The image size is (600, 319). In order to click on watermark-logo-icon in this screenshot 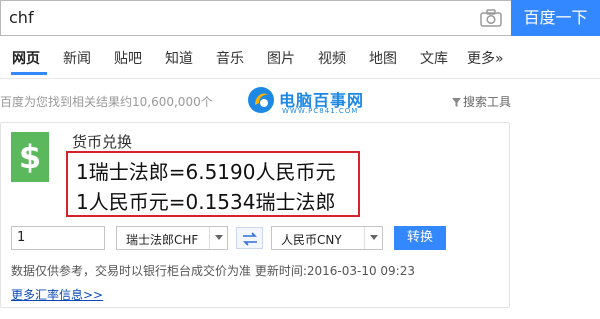, I will do `click(261, 100)`.